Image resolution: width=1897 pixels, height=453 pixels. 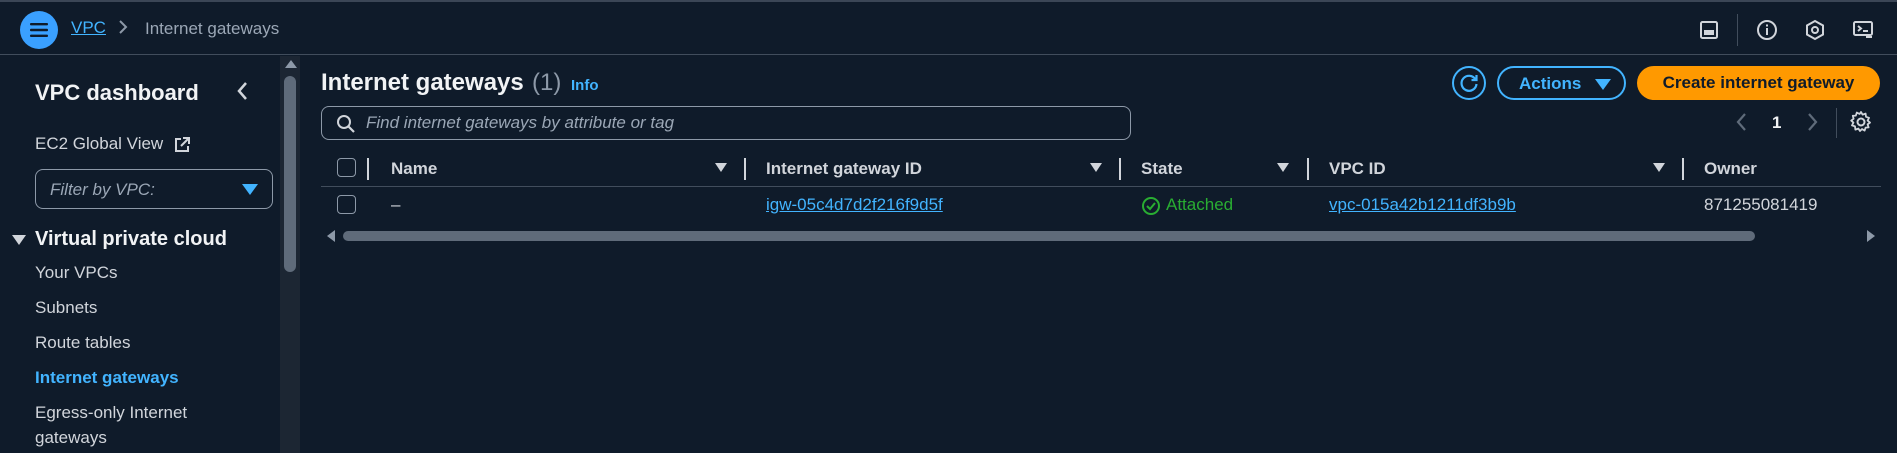 I want to click on actions-dropdown-button: Actions, so click(x=1561, y=83).